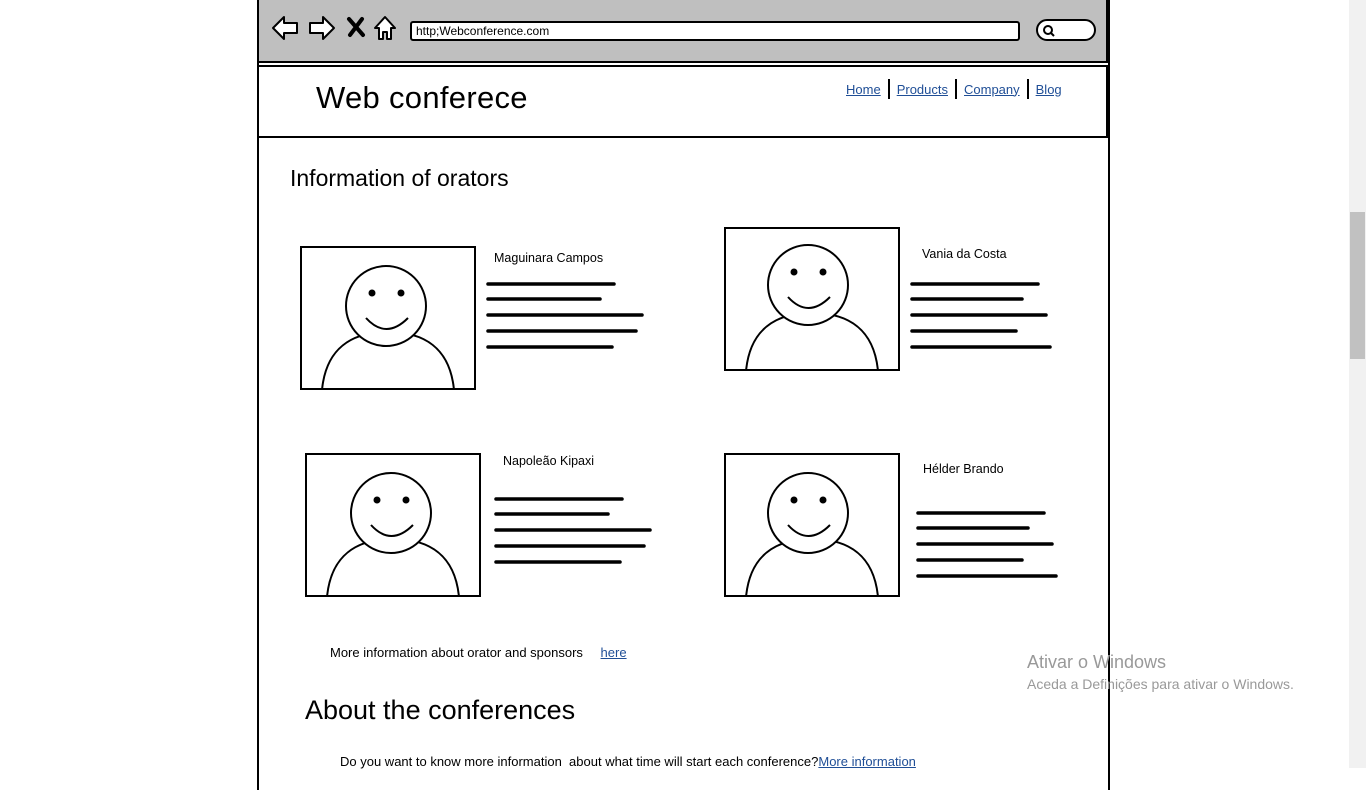 The image size is (1366, 790). What do you see at coordinates (285, 28) in the screenshot?
I see `back-arrow-icon` at bounding box center [285, 28].